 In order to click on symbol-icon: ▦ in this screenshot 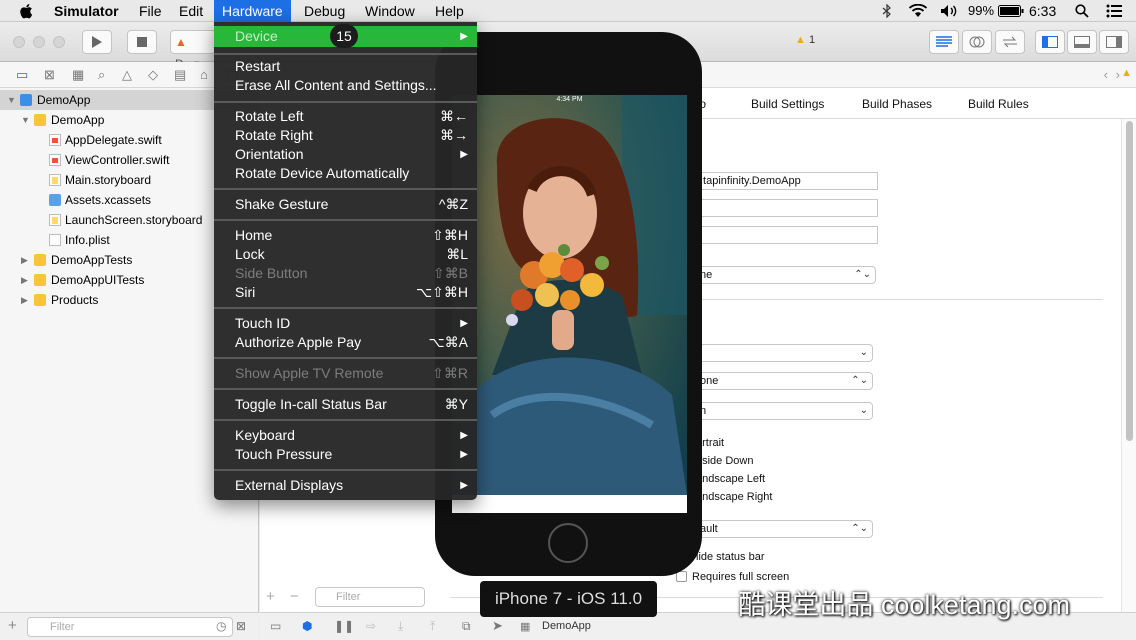, I will do `click(78, 75)`.